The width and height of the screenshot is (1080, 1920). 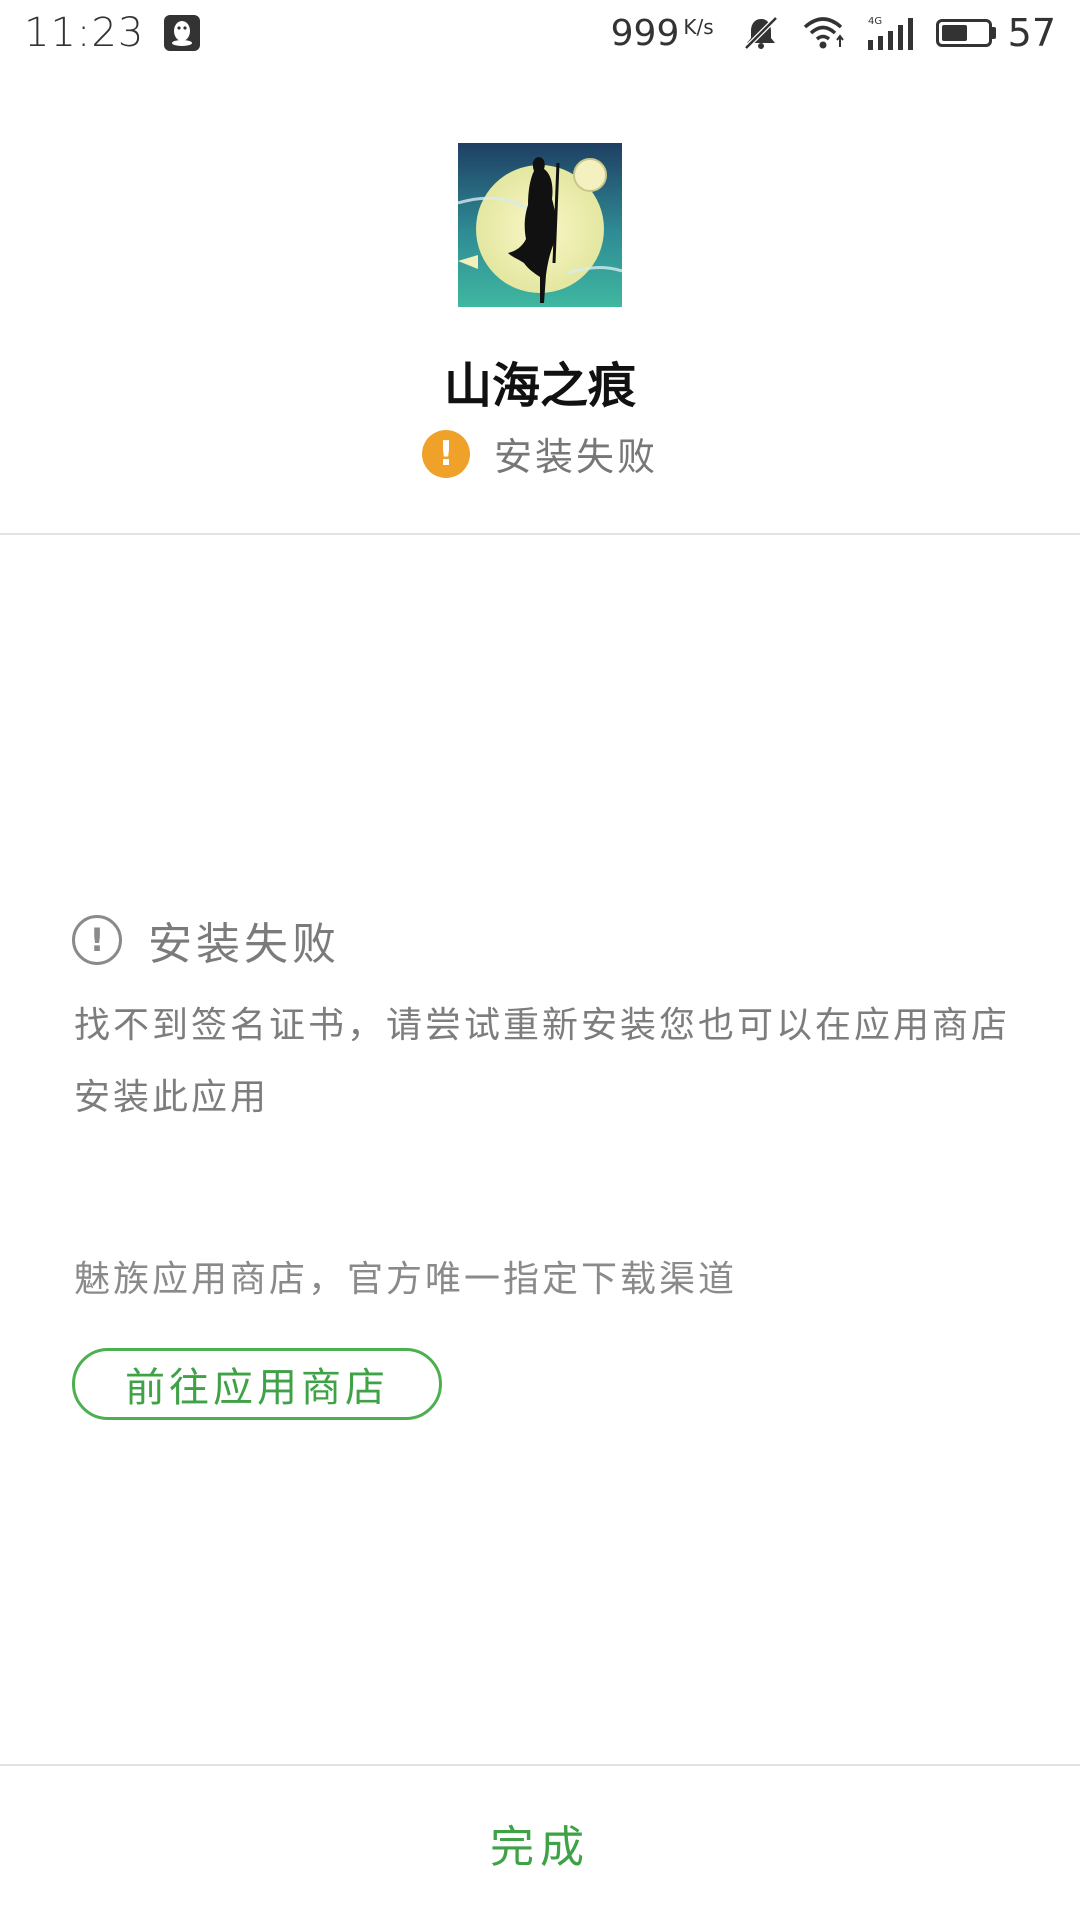 What do you see at coordinates (540, 225) in the screenshot?
I see `app-icon` at bounding box center [540, 225].